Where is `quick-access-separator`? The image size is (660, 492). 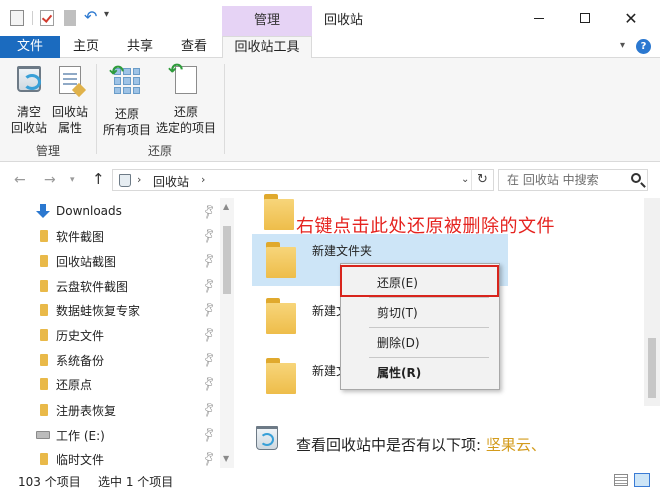 quick-access-separator is located at coordinates (32, 18).